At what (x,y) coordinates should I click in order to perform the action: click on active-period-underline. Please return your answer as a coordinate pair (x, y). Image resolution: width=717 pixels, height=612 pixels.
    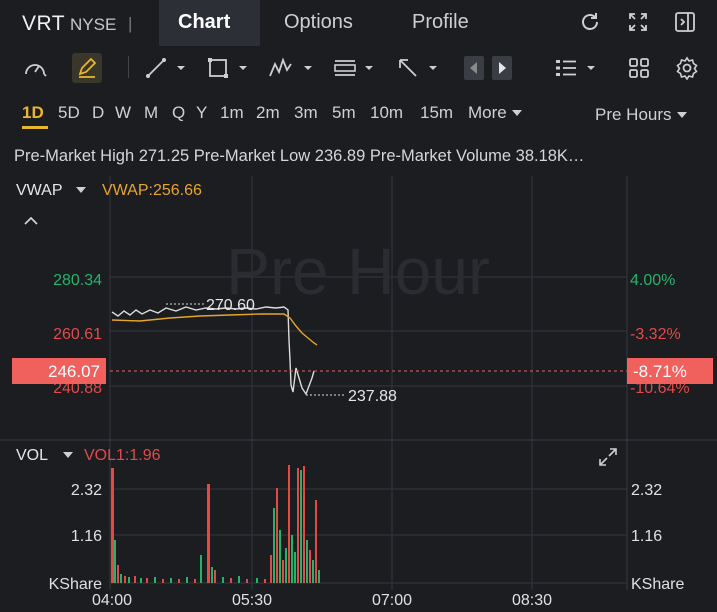
    Looking at the image, I should click on (35, 127).